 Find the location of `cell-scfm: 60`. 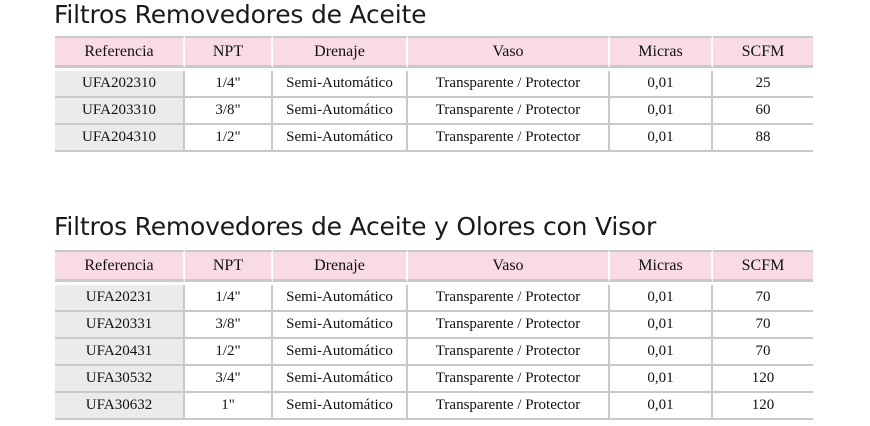

cell-scfm: 60 is located at coordinates (763, 111).